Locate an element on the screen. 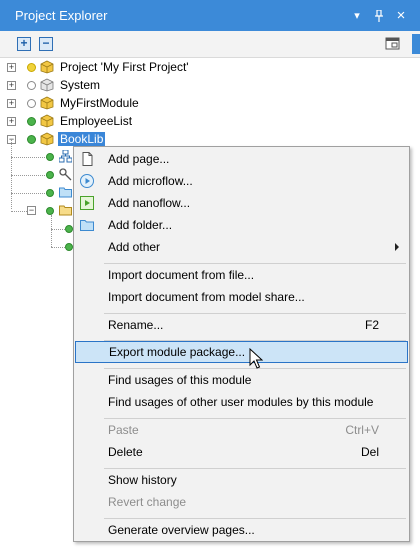 This screenshot has height=549, width=420. menu-item-rename: Rename... F2 is located at coordinates (241, 325).